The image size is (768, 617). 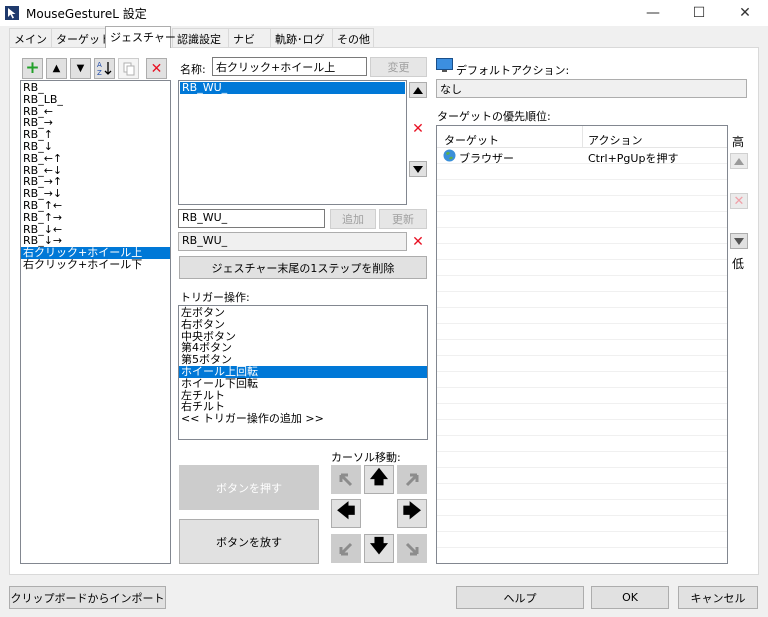 I want to click on pattern-readonly-field: RB_WU_, so click(x=292, y=241).